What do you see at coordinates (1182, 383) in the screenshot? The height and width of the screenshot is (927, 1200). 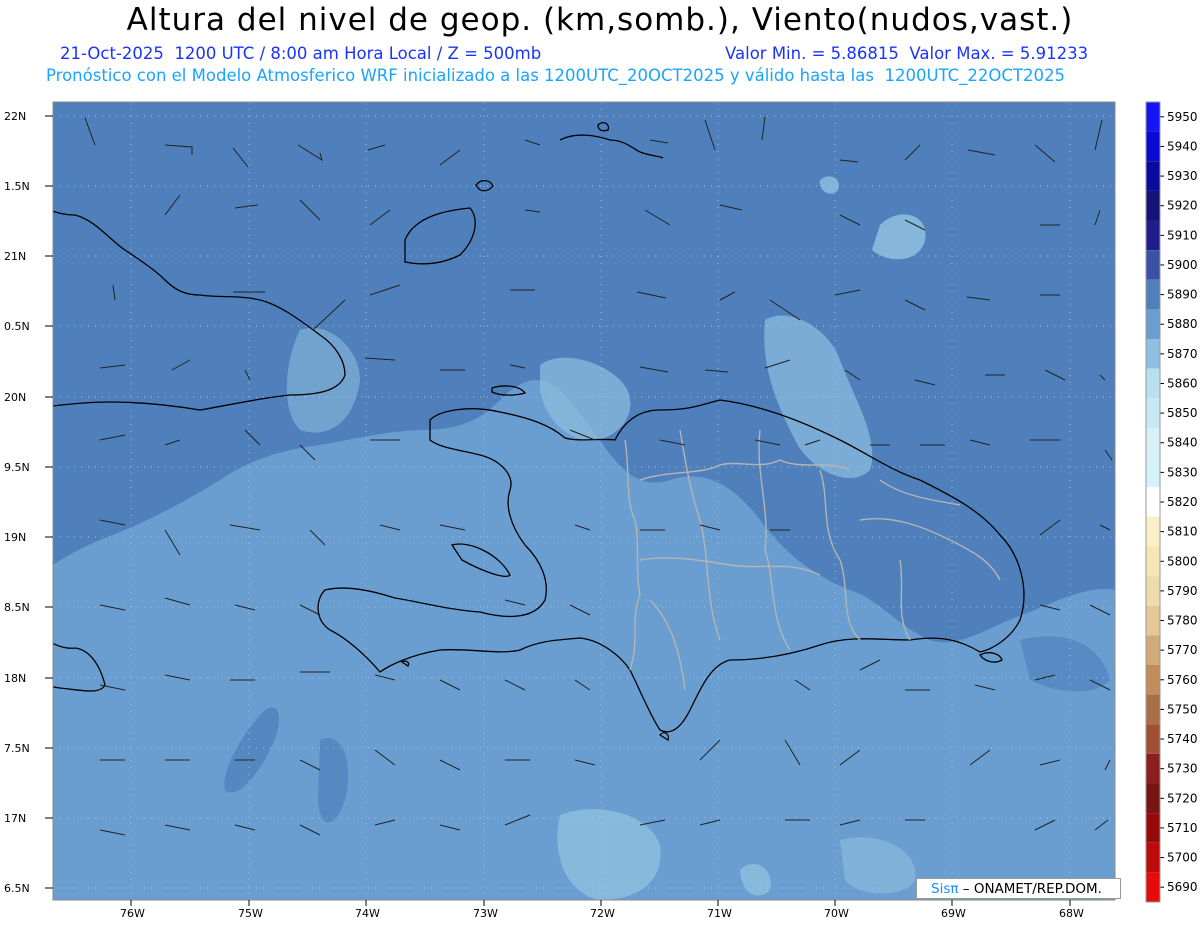 I see `colorbar-label: 5860` at bounding box center [1182, 383].